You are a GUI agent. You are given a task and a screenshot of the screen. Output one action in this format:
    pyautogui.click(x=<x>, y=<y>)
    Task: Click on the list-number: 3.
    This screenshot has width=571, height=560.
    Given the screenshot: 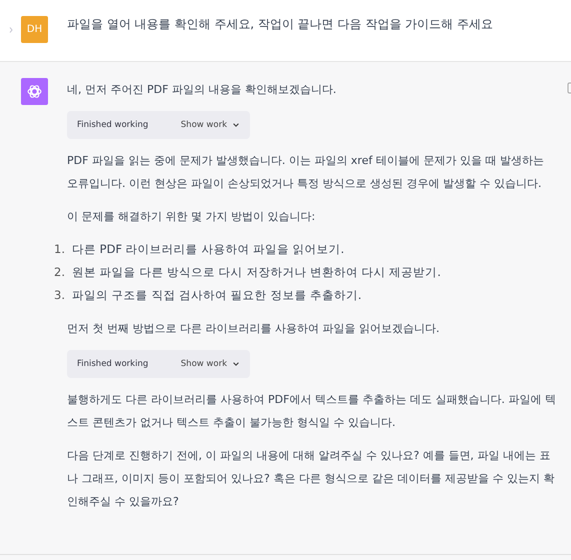 What is the action you would take?
    pyautogui.click(x=60, y=295)
    